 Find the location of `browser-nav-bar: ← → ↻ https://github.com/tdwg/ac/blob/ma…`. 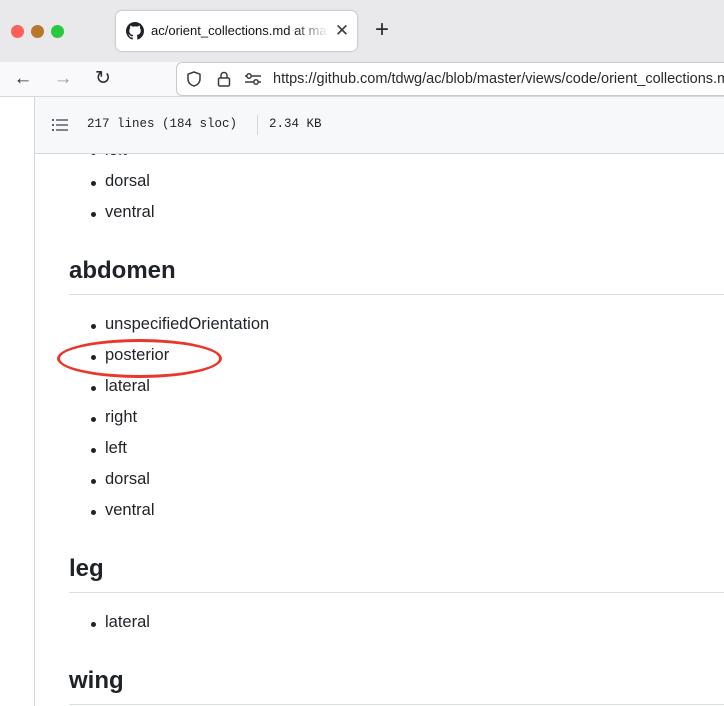

browser-nav-bar: ← → ↻ https://github.com/tdwg/ac/blob/ma… is located at coordinates (362, 79).